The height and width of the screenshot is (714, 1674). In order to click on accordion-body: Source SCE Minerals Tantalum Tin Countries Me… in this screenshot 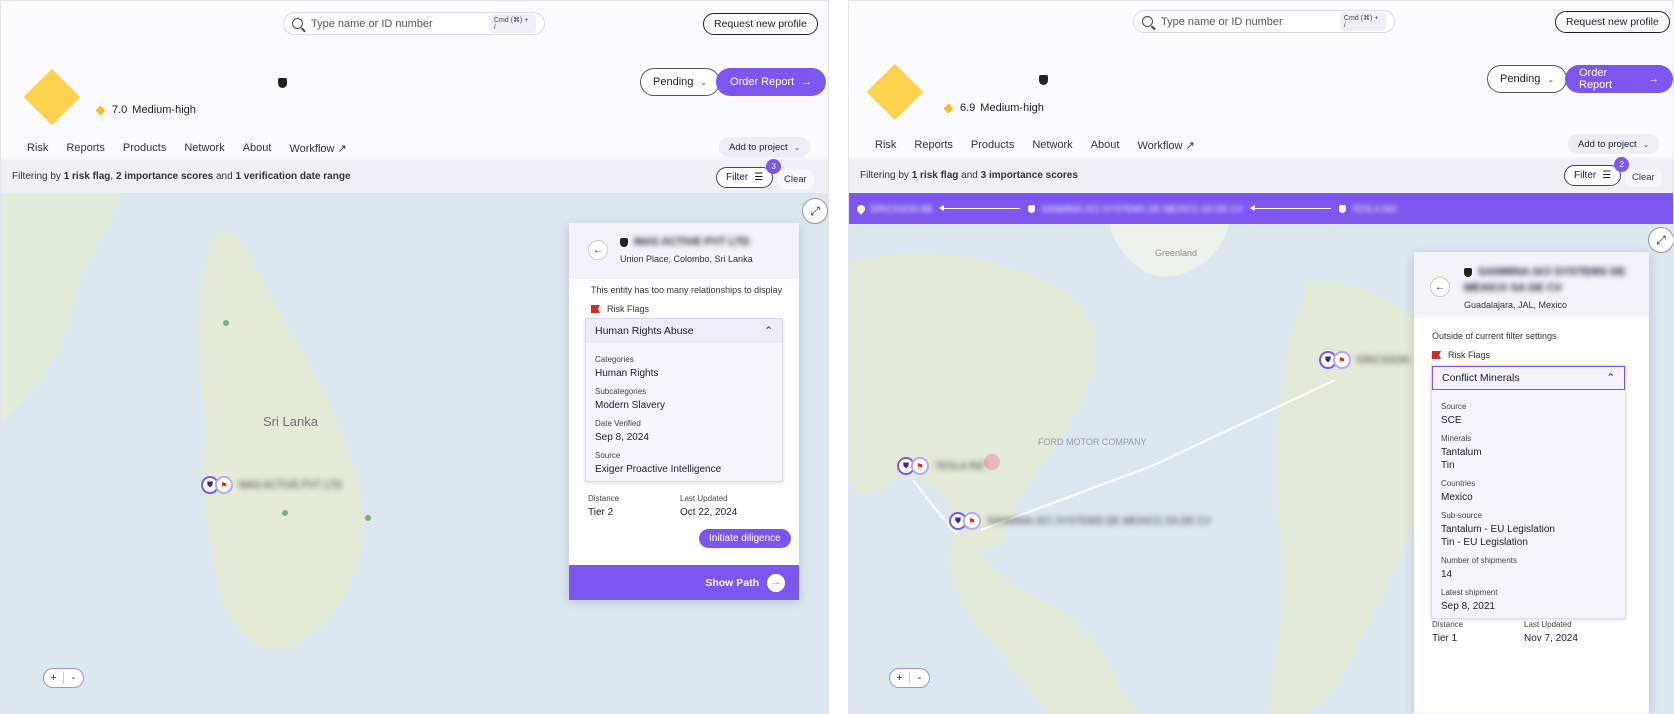, I will do `click(1528, 504)`.